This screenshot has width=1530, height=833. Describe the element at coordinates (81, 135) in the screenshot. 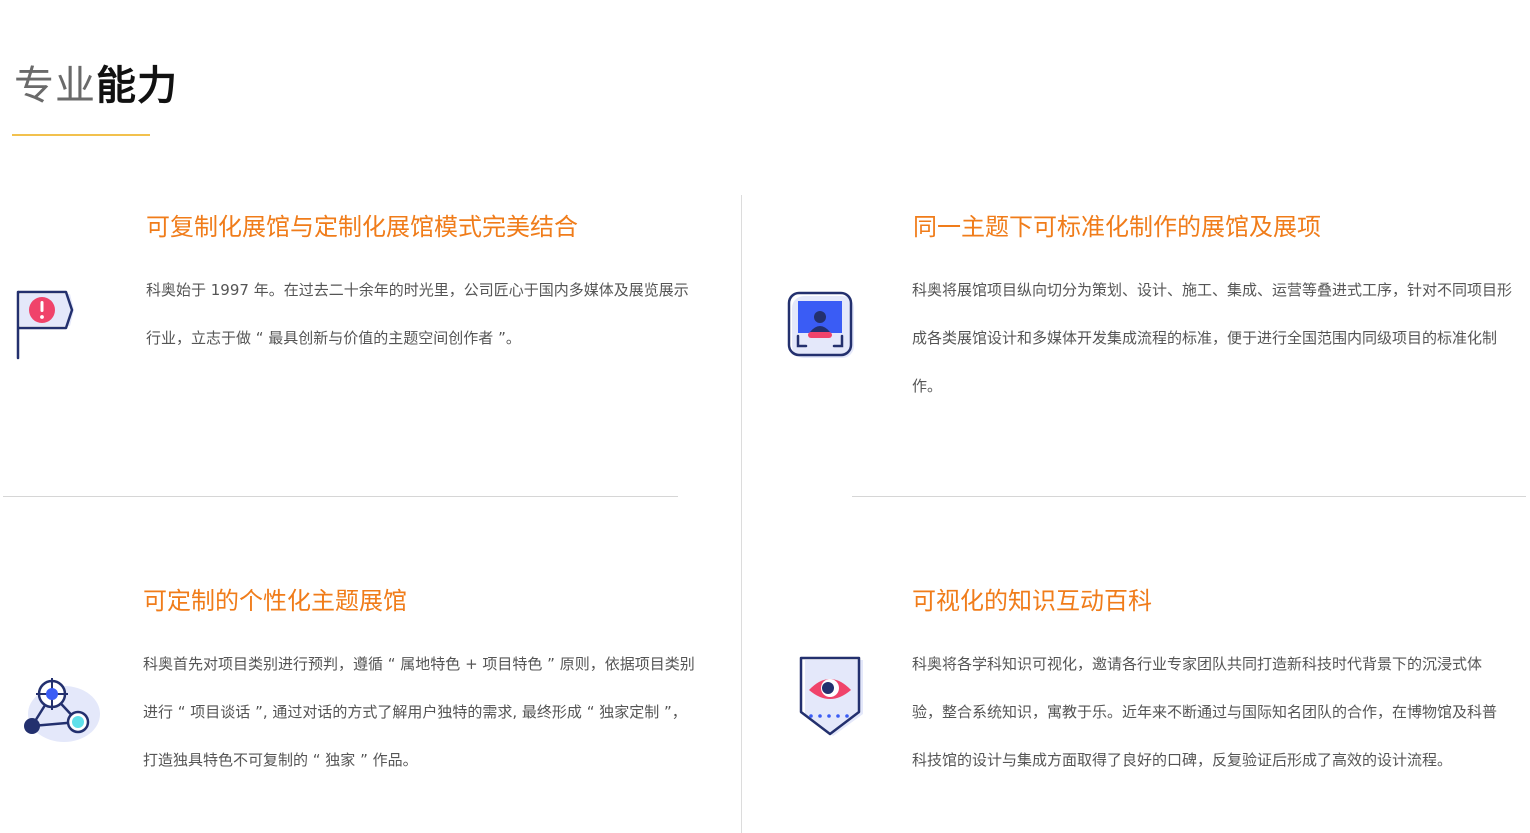

I see `title-underline` at that location.